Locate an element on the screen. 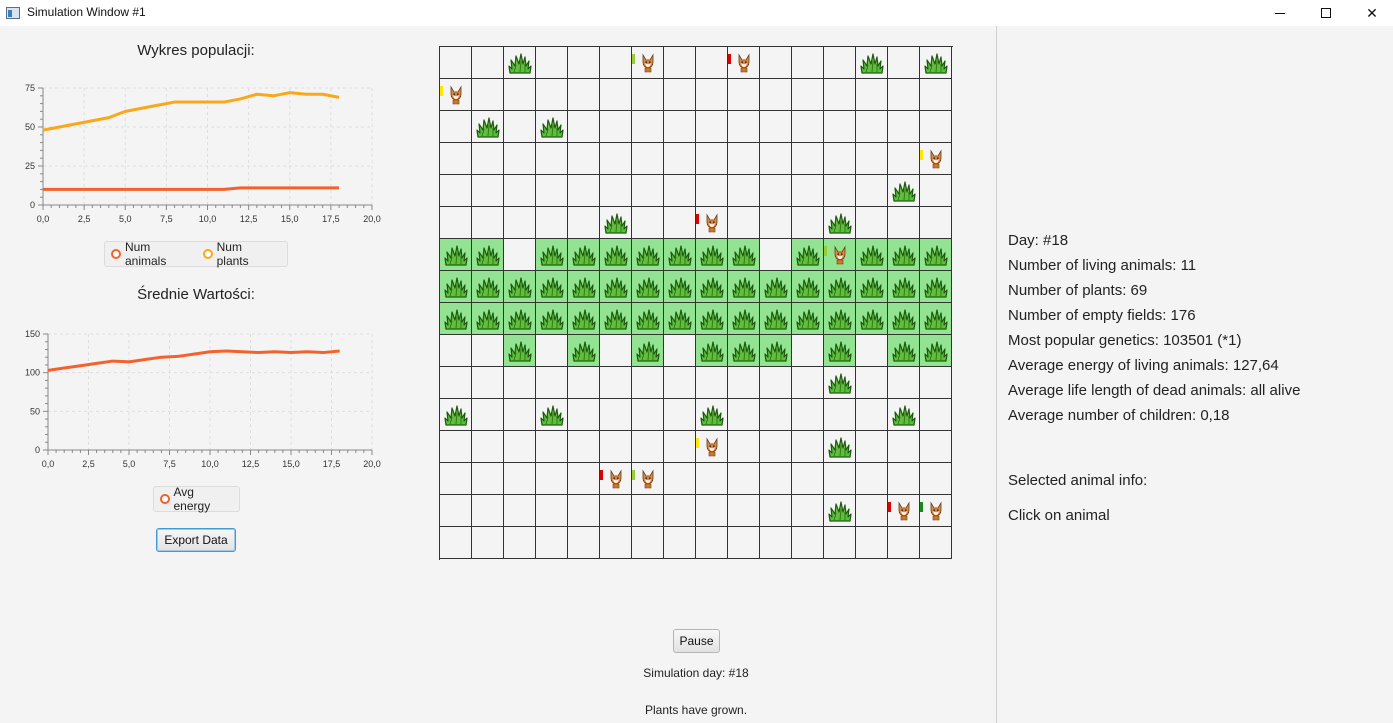  maximize-button is located at coordinates (1326, 13).